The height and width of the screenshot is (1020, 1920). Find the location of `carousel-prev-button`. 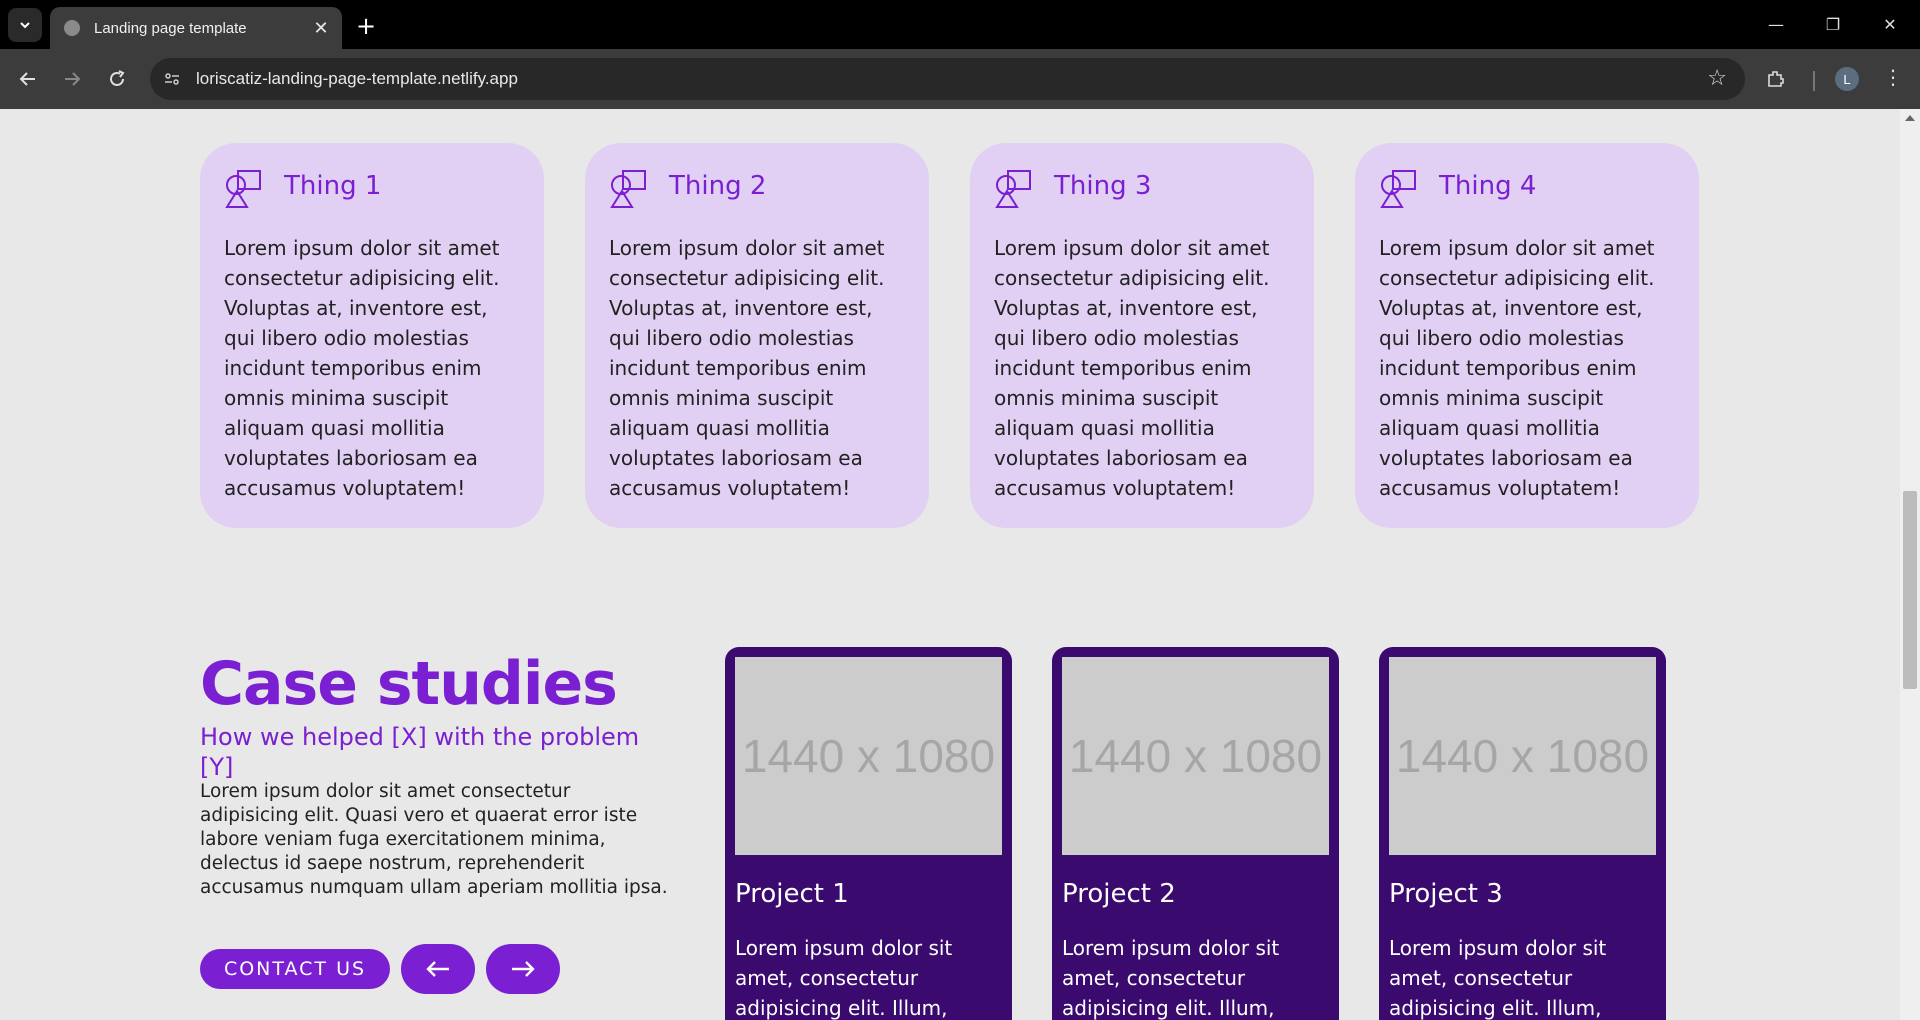

carousel-prev-button is located at coordinates (438, 969).